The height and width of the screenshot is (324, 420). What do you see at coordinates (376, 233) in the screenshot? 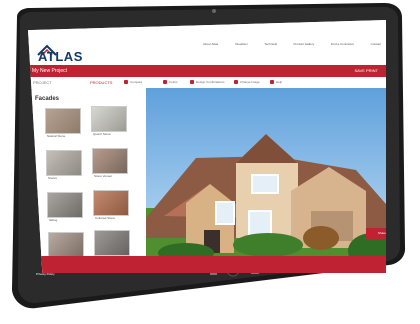
I see `share-project-button: Share Project` at bounding box center [376, 233].